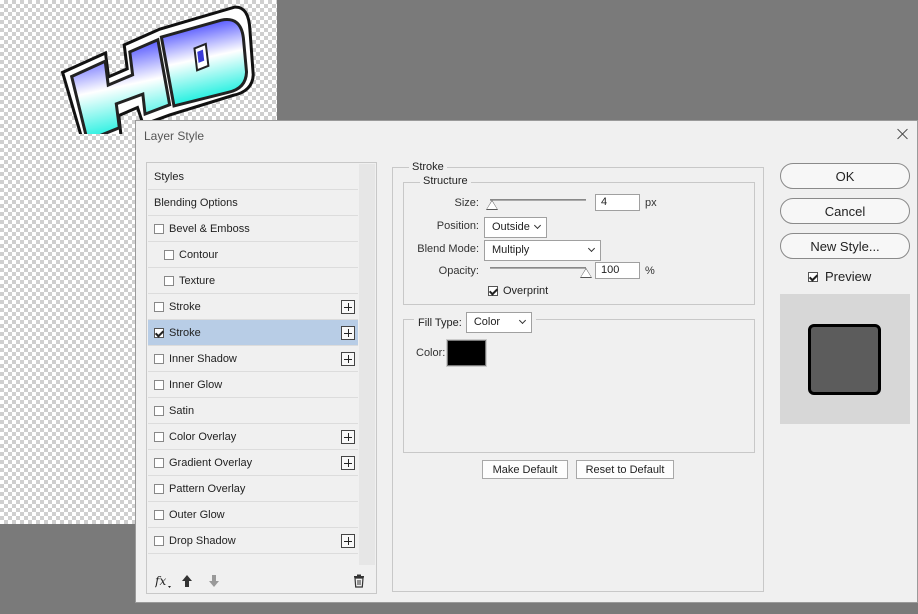 The height and width of the screenshot is (614, 918). I want to click on style-label: Blending Options, so click(196, 202).